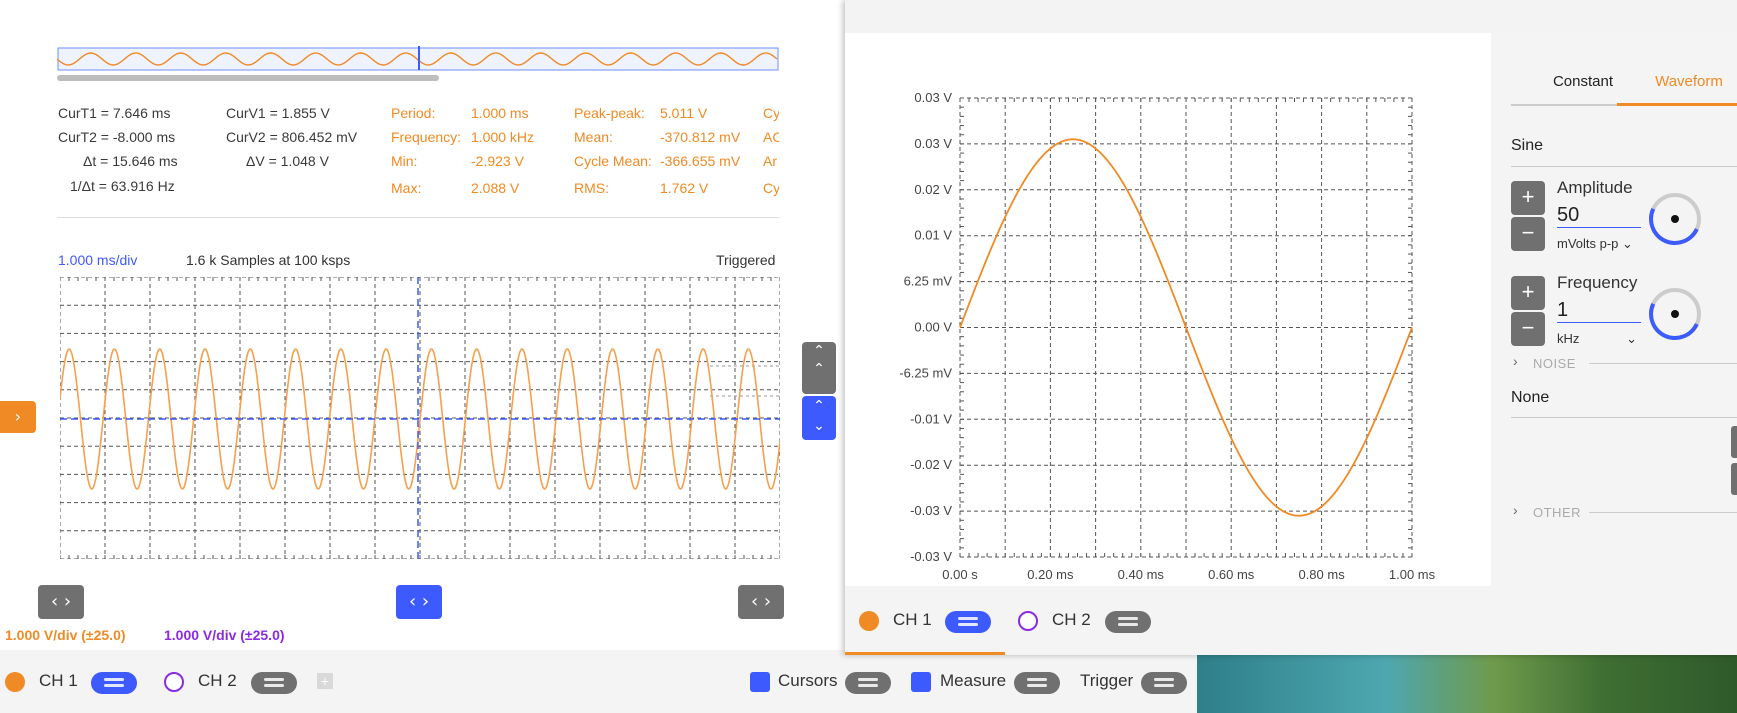 This screenshot has width=1737, height=713. What do you see at coordinates (404, 161) in the screenshot?
I see `min-label: Min:` at bounding box center [404, 161].